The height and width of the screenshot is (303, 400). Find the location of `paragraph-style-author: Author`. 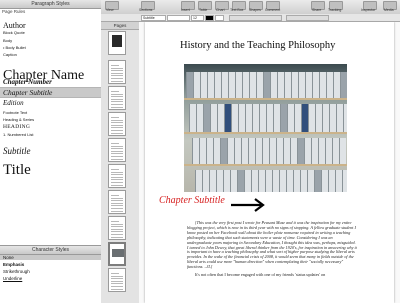

paragraph-style-author: Author is located at coordinates (14, 25).